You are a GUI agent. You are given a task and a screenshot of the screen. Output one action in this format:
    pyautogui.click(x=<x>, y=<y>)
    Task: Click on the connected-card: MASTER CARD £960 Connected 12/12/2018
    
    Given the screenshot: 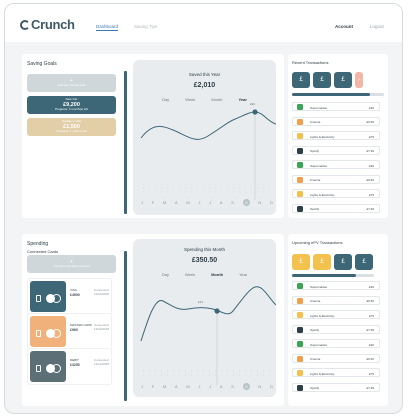 What is the action you would take?
    pyautogui.click(x=69, y=331)
    